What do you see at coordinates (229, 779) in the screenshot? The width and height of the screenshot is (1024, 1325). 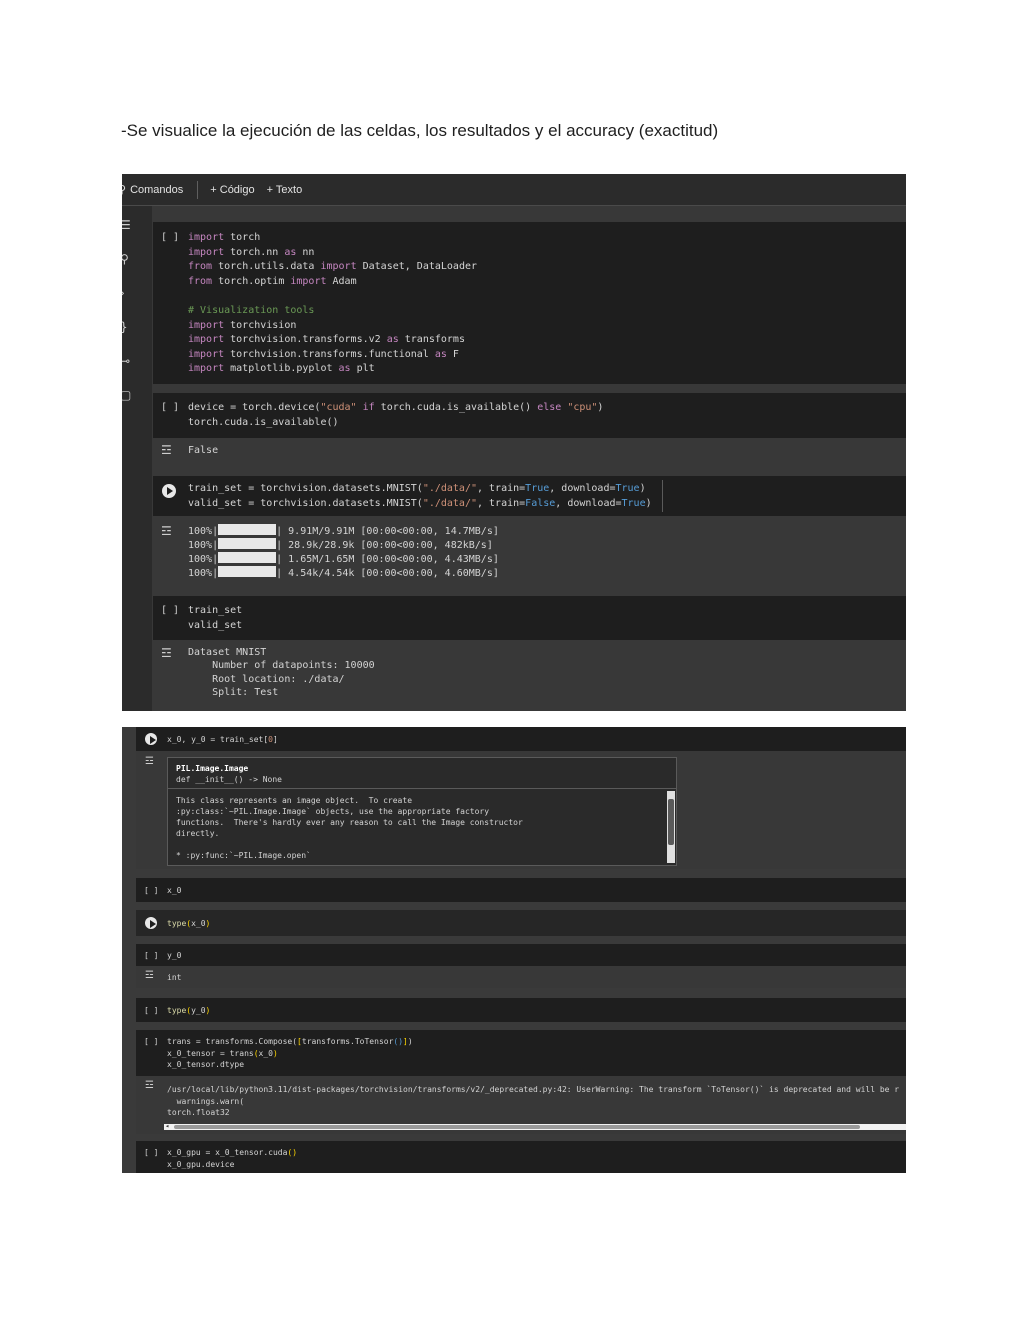 I see `tooltip-signature: def __init__() -> None` at bounding box center [229, 779].